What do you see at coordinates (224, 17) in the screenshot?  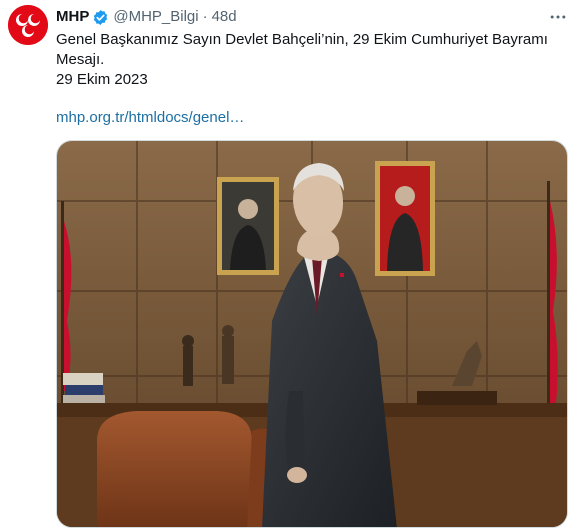 I see `timestamp: 48d` at bounding box center [224, 17].